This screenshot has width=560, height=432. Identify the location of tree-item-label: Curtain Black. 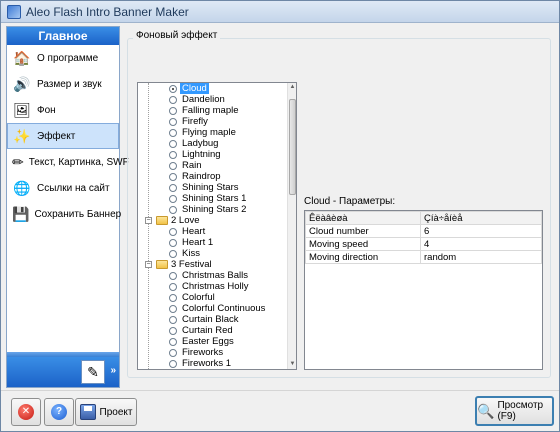
(210, 319).